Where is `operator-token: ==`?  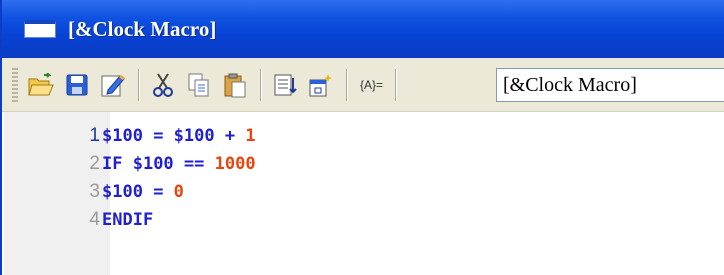
operator-token: == is located at coordinates (194, 164).